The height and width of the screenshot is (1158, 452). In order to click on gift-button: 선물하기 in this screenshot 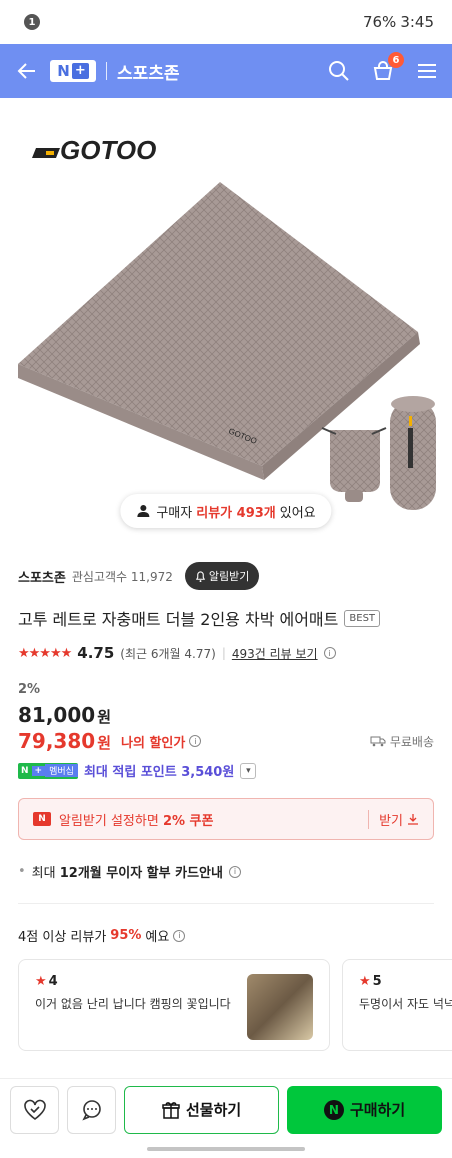, I will do `click(202, 1109)`.